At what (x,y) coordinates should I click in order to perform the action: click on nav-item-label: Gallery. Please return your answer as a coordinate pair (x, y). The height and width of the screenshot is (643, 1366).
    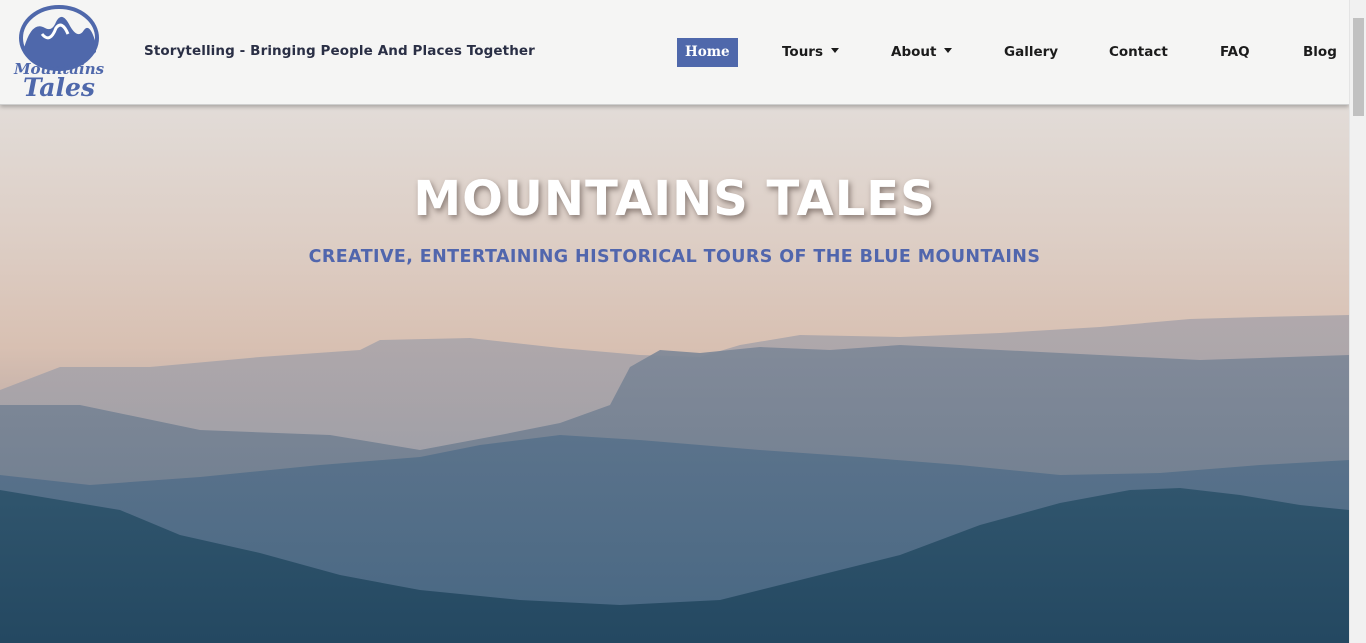
    Looking at the image, I should click on (1031, 52).